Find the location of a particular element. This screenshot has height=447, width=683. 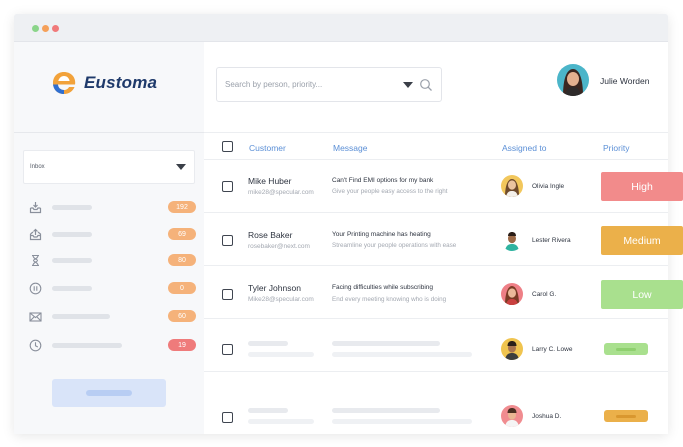

column-header-customer: Customer is located at coordinates (267, 148).